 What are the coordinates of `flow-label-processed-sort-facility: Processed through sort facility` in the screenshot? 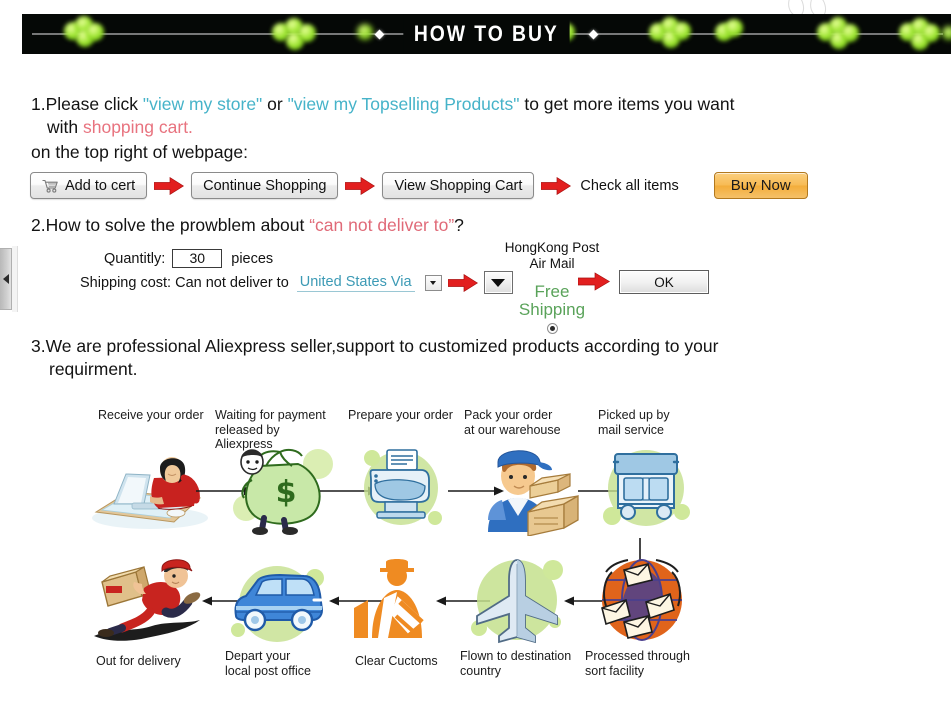 It's located at (637, 663).